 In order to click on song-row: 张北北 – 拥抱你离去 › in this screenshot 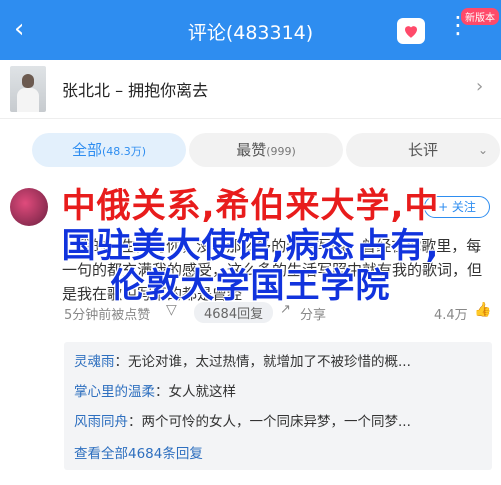, I will do `click(250, 89)`.